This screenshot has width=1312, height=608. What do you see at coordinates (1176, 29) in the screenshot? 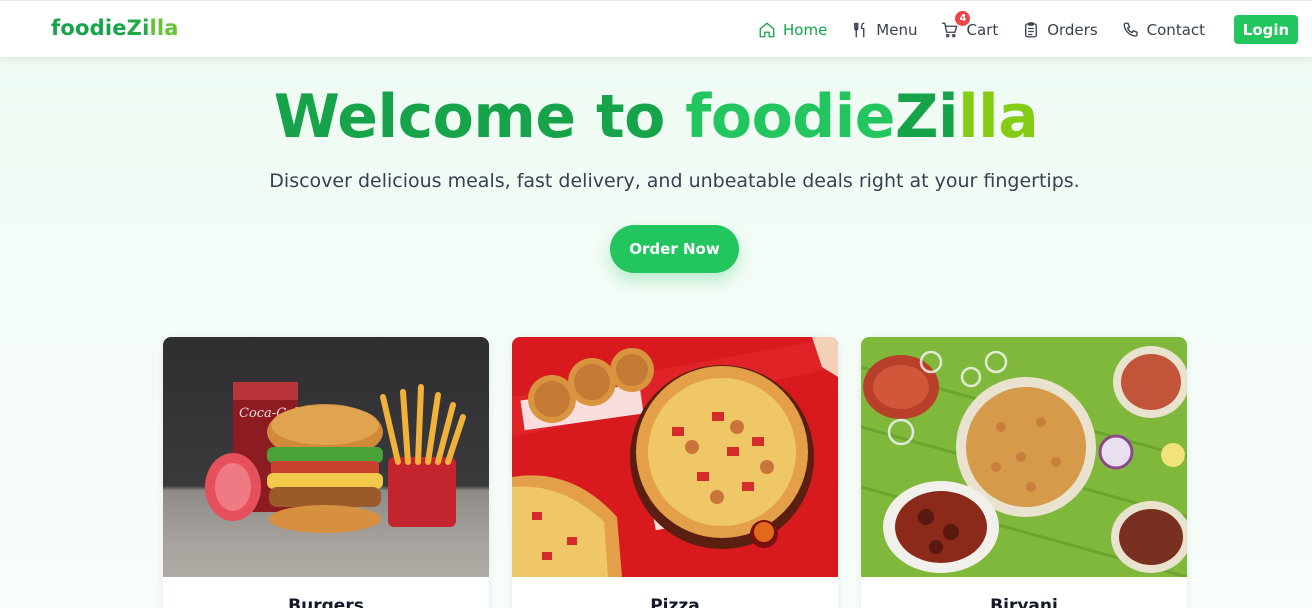
I see `nav-item-label: Contact` at bounding box center [1176, 29].